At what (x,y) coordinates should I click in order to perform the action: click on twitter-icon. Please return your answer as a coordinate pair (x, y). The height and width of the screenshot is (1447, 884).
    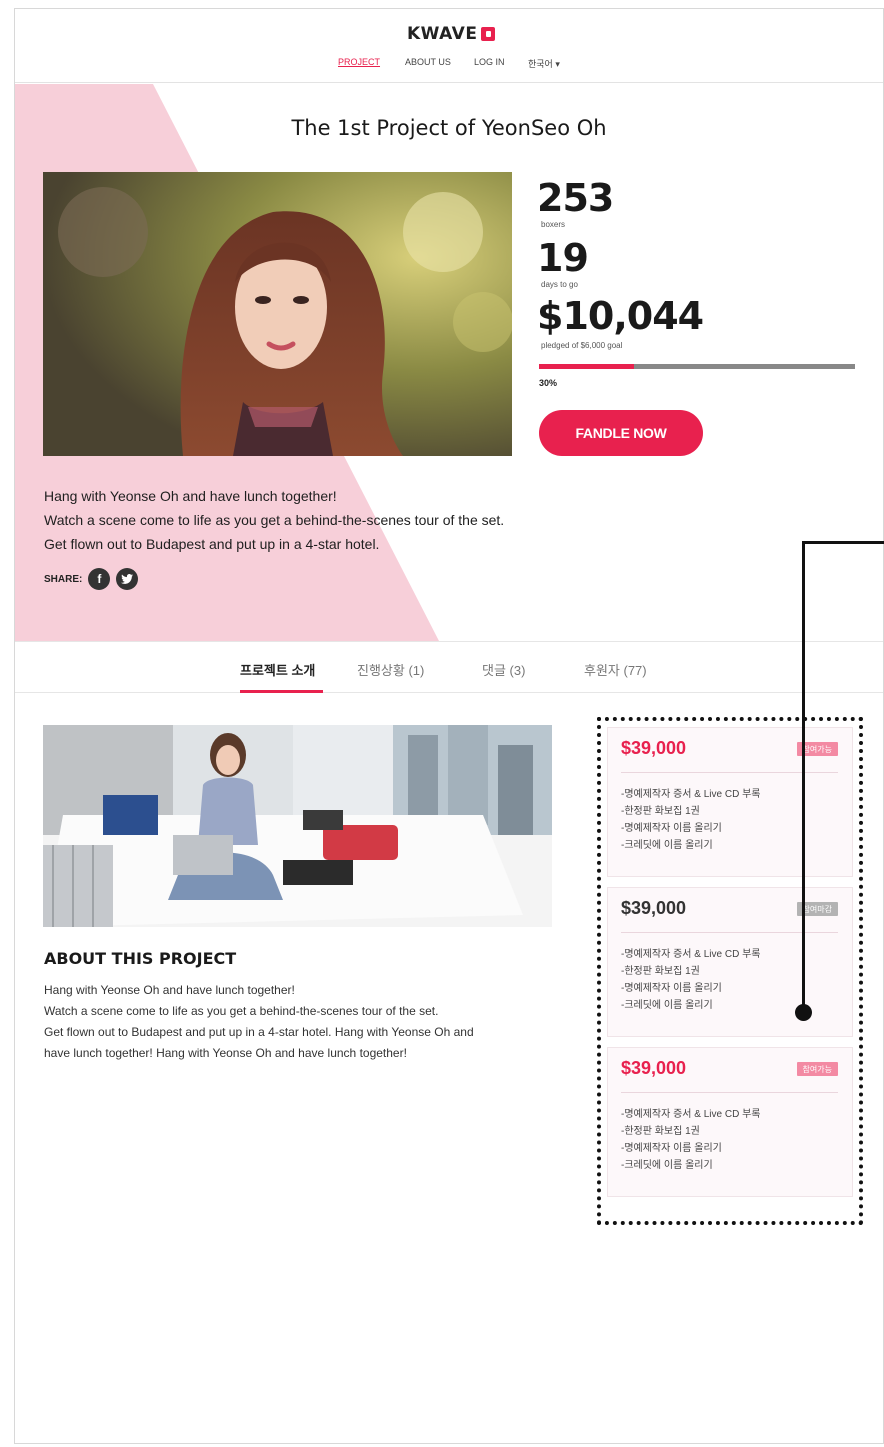
    Looking at the image, I should click on (127, 579).